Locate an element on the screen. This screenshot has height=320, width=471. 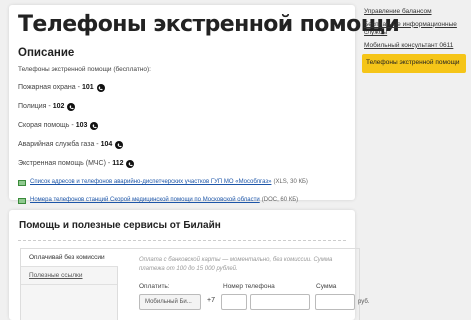
sidebar-item: Телефоны экстренной помощи is located at coordinates (414, 63).